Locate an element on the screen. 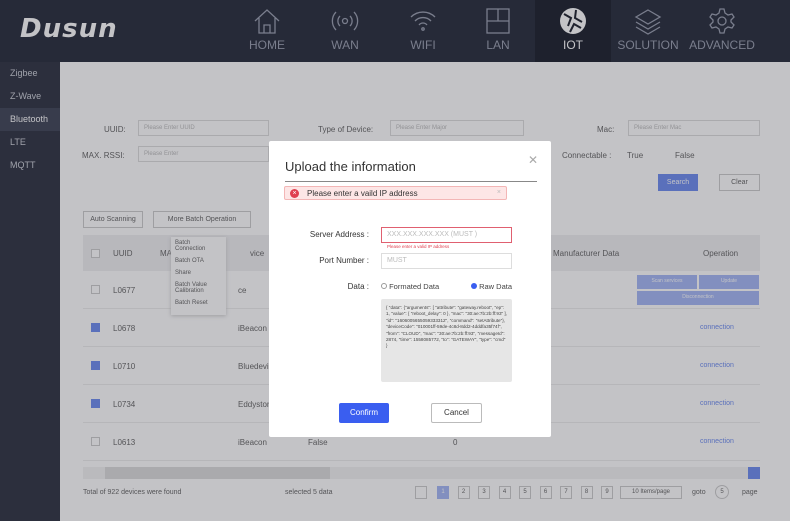 This screenshot has width=790, height=521. radio-raw-data: Raw Data is located at coordinates (491, 286).